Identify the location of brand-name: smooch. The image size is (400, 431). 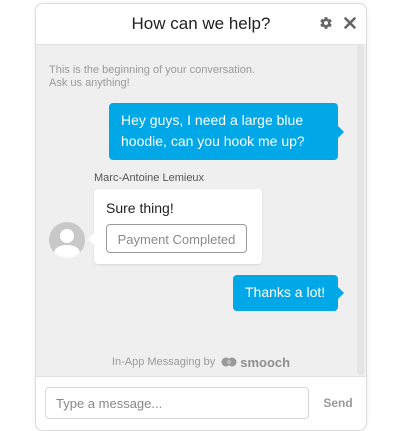
(265, 362).